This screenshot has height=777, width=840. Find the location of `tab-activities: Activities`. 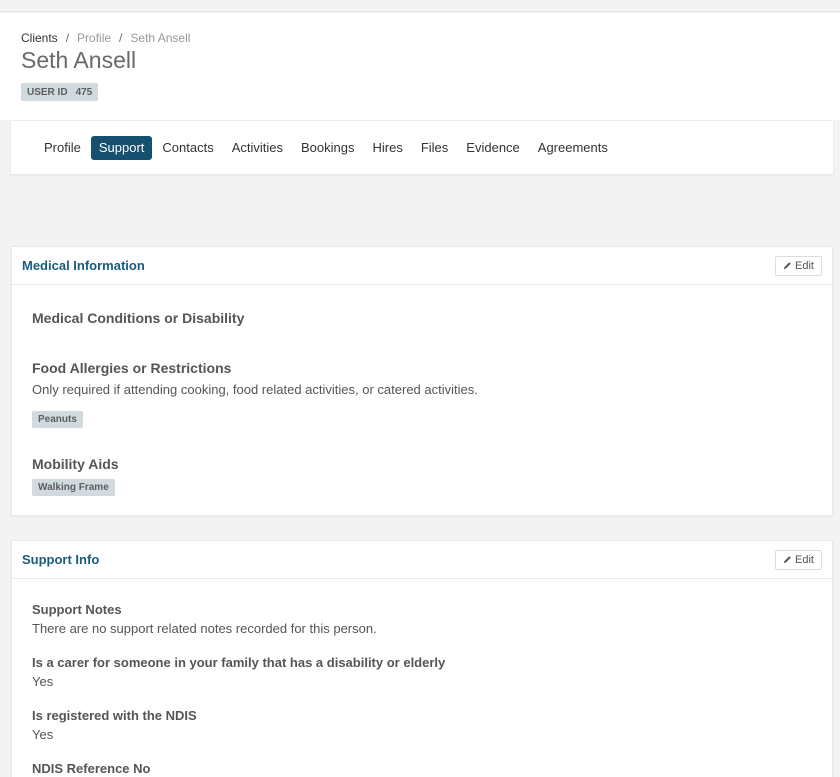

tab-activities: Activities is located at coordinates (257, 148).